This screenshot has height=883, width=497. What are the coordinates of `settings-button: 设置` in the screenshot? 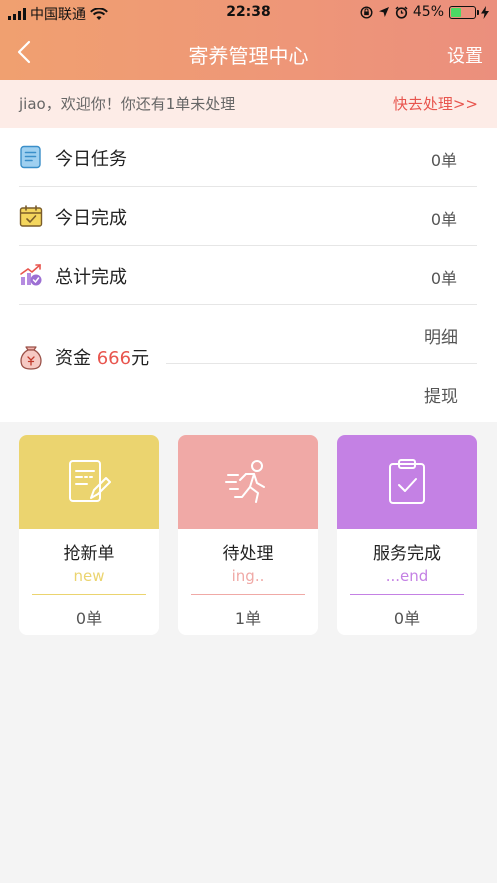 It's located at (465, 55).